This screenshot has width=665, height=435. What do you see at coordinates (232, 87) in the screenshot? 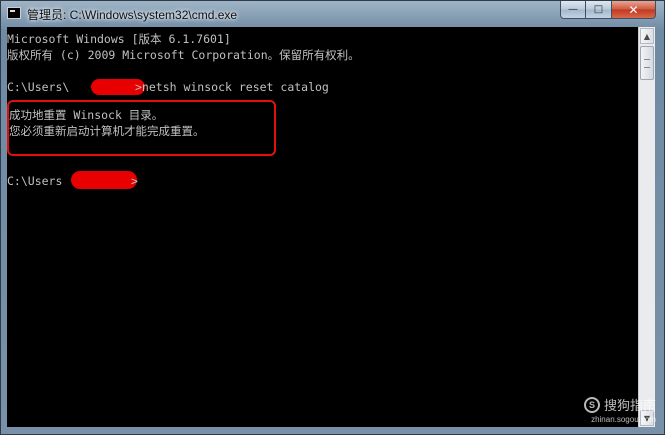
I see `console-command: >netsh winsock reset catalog` at bounding box center [232, 87].